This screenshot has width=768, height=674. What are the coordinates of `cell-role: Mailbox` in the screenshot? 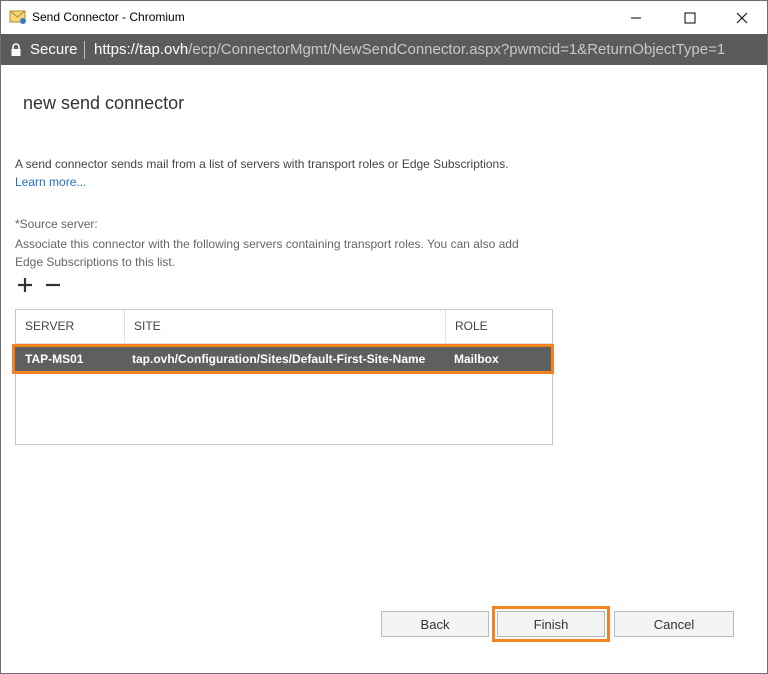 It's located at (476, 359).